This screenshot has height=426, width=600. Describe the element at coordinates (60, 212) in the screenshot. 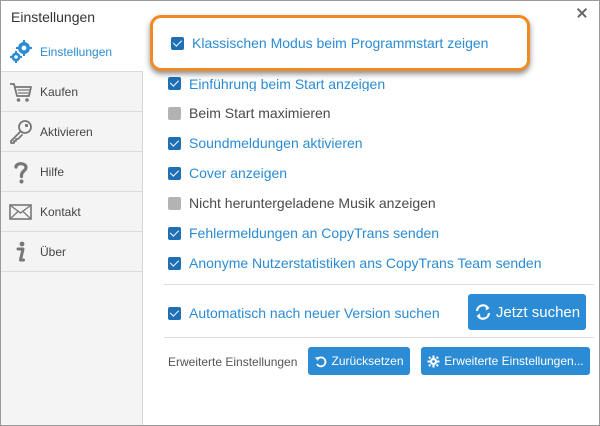

I see `sidebar-item-label: Kontakt` at that location.